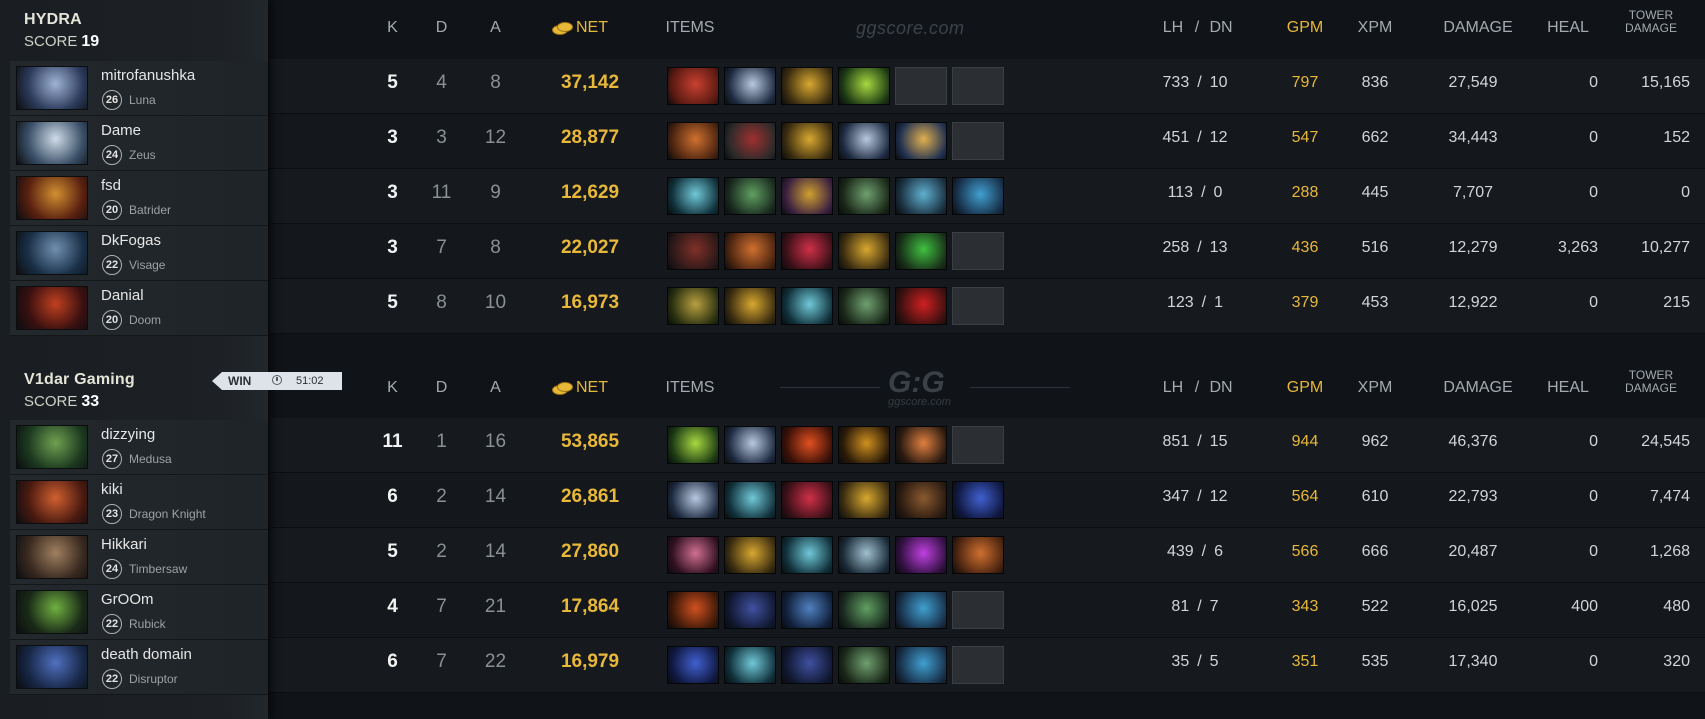 This screenshot has height=719, width=1705. Describe the element at coordinates (79, 379) in the screenshot. I see `team-name: V1dar Gaming` at that location.